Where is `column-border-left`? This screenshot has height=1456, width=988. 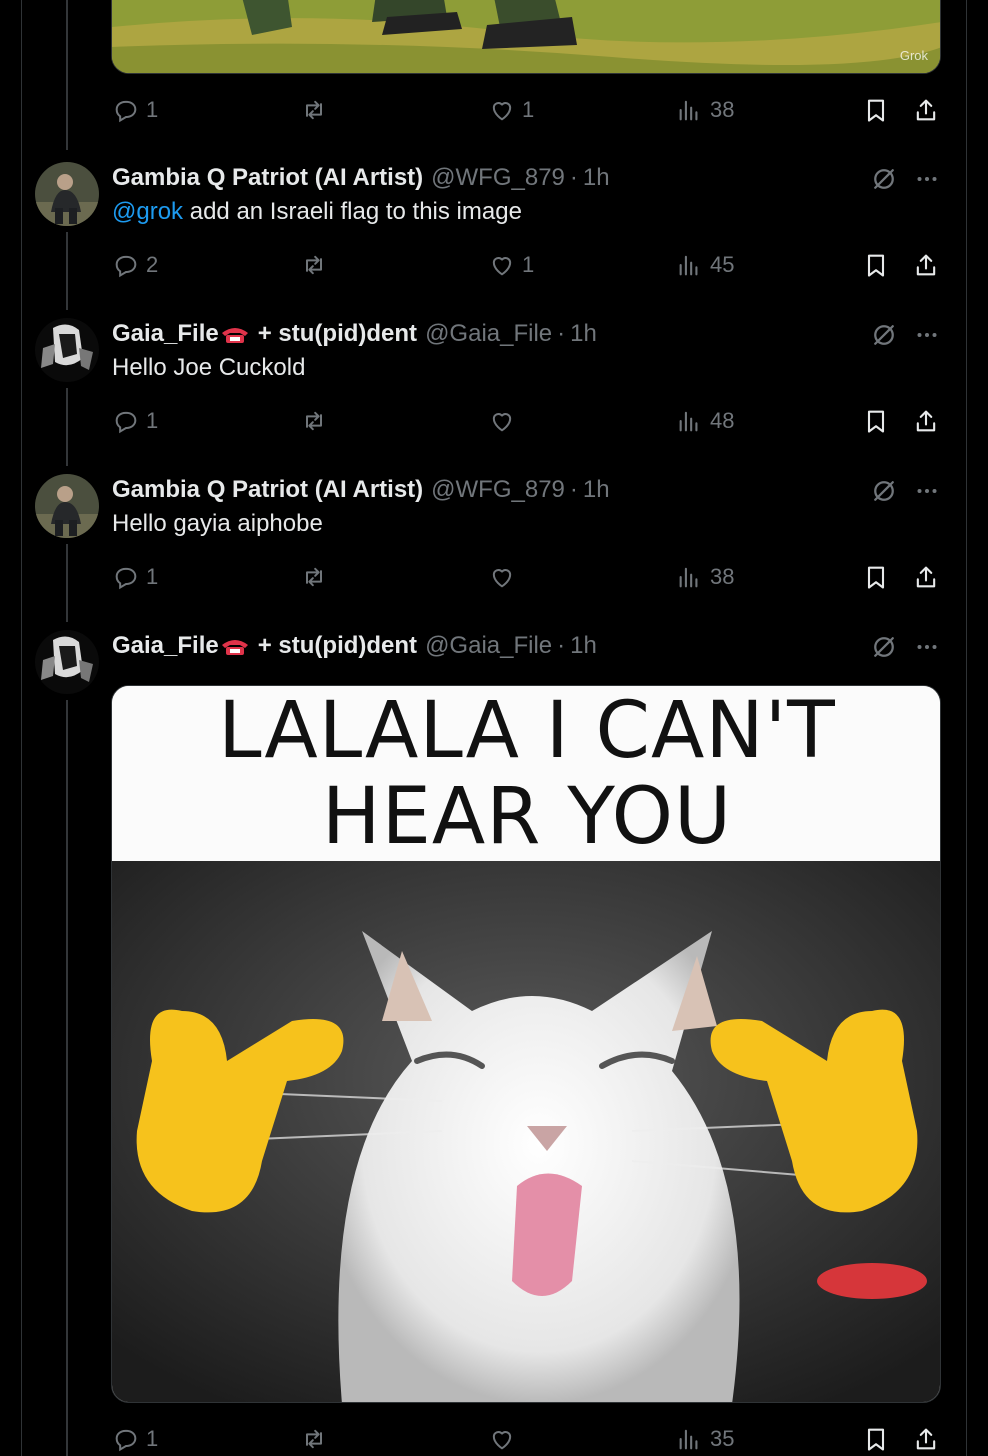 column-border-left is located at coordinates (21, 728).